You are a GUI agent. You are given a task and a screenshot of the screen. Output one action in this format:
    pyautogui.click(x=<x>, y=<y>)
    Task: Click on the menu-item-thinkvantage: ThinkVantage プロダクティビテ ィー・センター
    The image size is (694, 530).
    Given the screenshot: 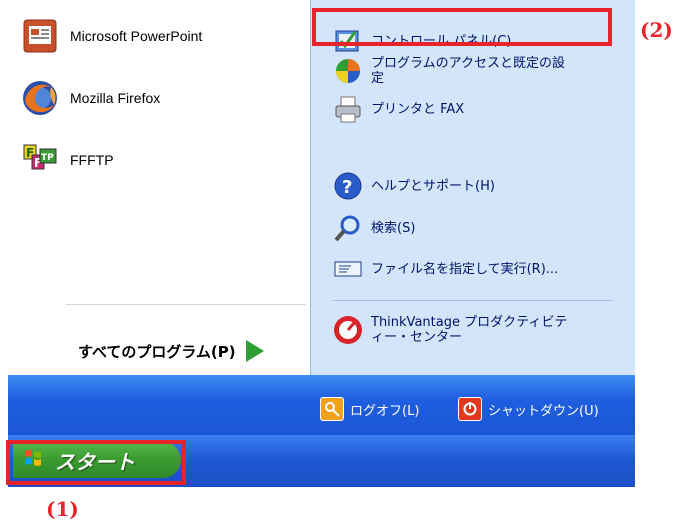 What is the action you would take?
    pyautogui.click(x=449, y=330)
    